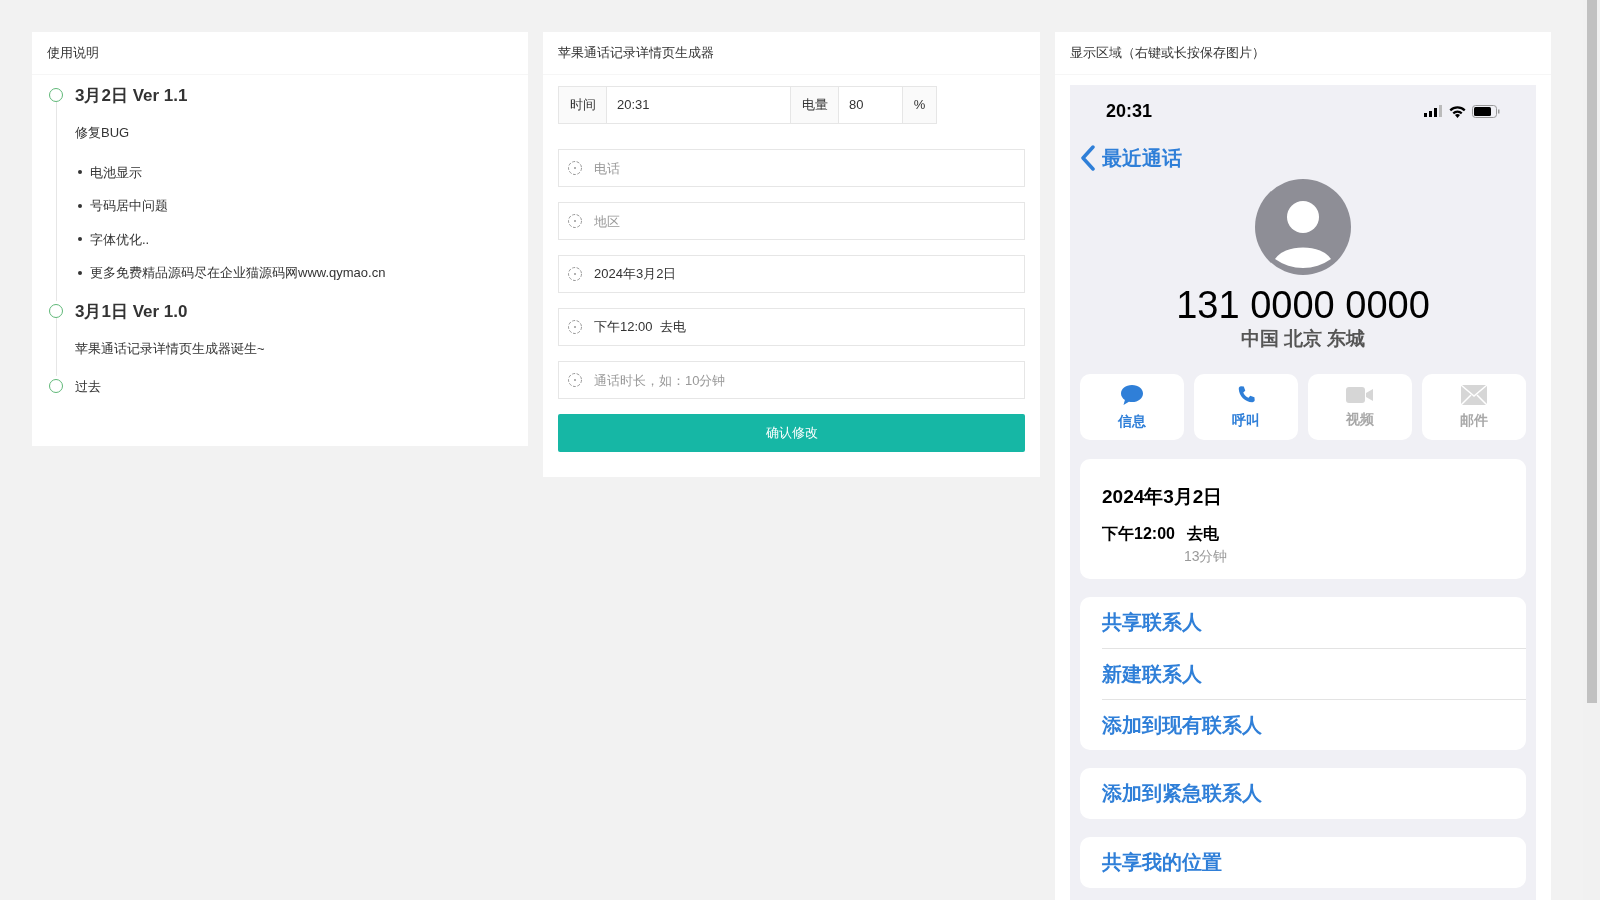 The height and width of the screenshot is (900, 1600). What do you see at coordinates (1142, 158) in the screenshot?
I see `back-link: 最近通话` at bounding box center [1142, 158].